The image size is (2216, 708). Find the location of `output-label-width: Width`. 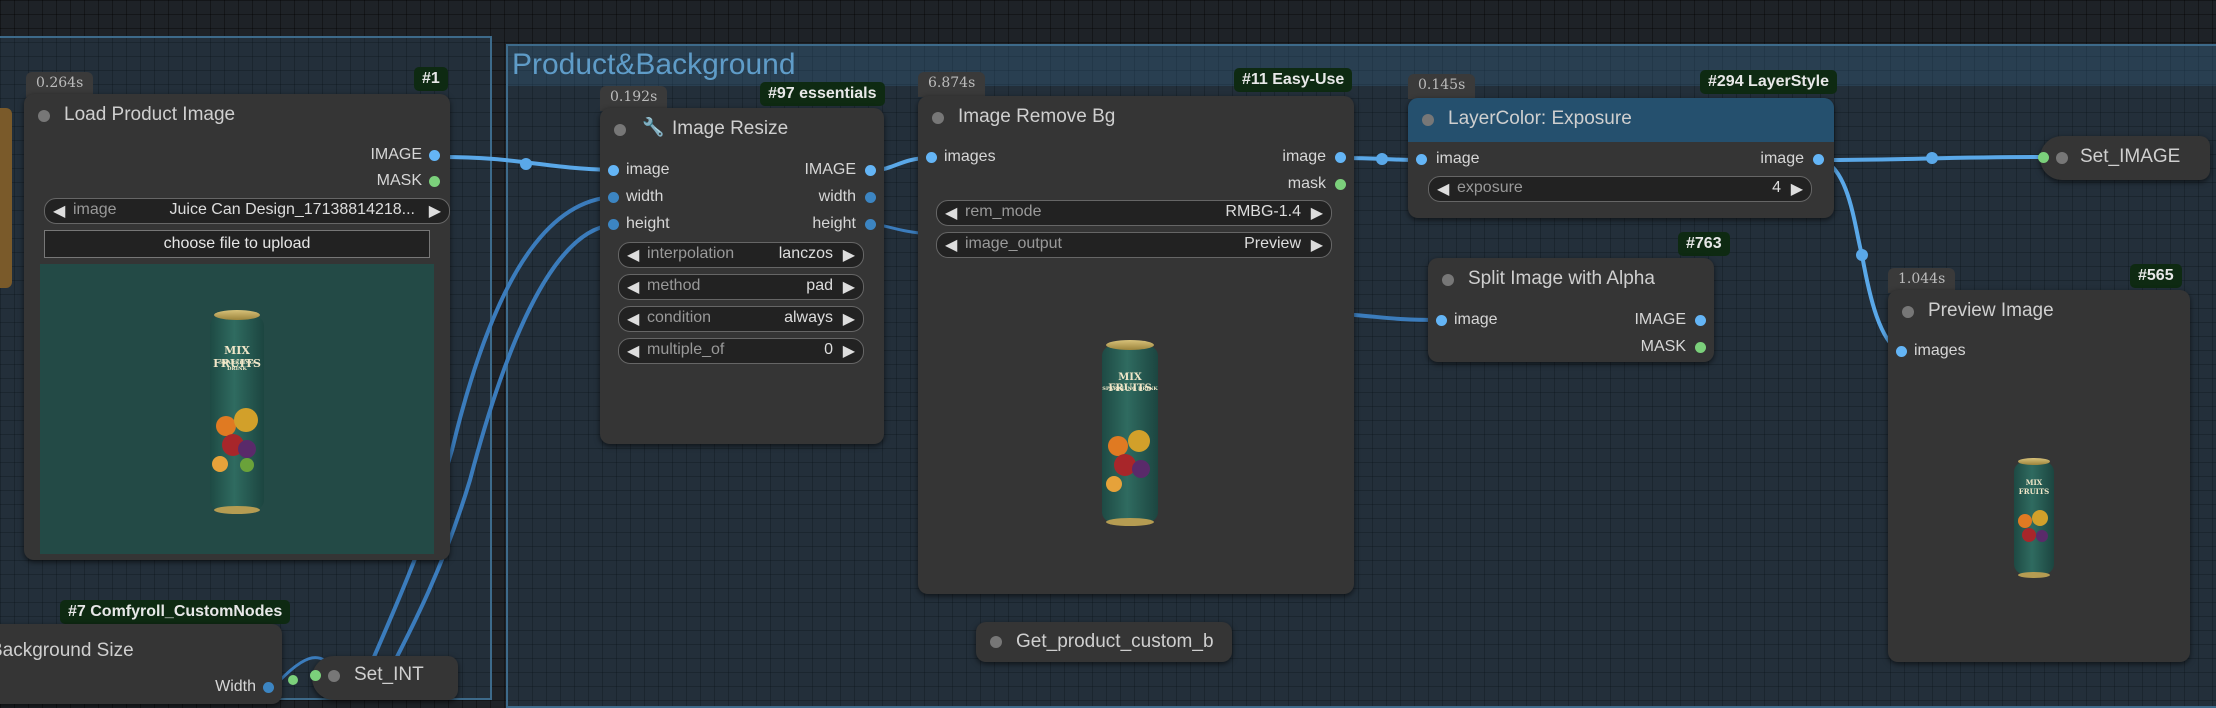

output-label-width: Width is located at coordinates (235, 686).